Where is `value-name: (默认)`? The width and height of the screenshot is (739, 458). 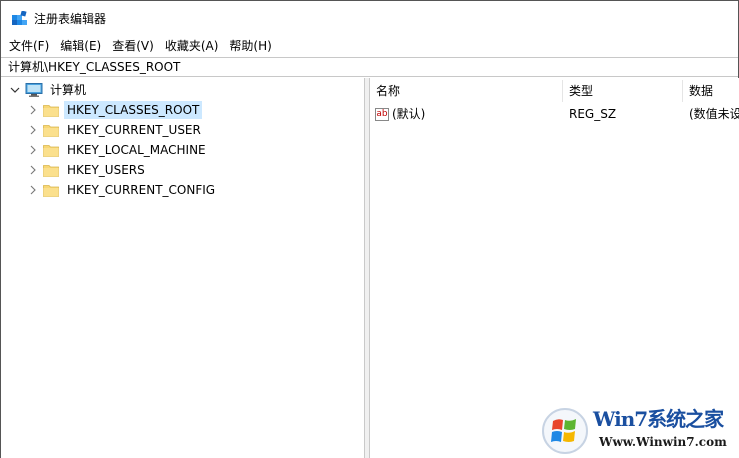 value-name: (默认) is located at coordinates (409, 114).